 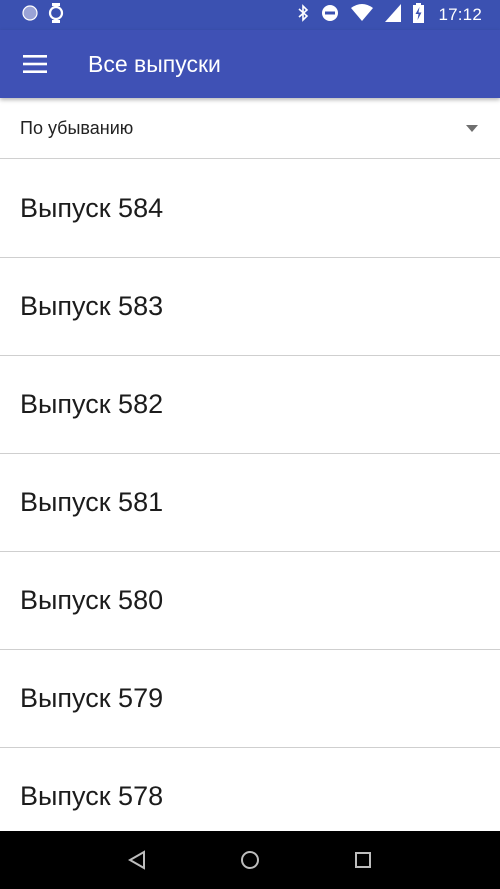 I want to click on watch-icon, so click(x=56, y=15).